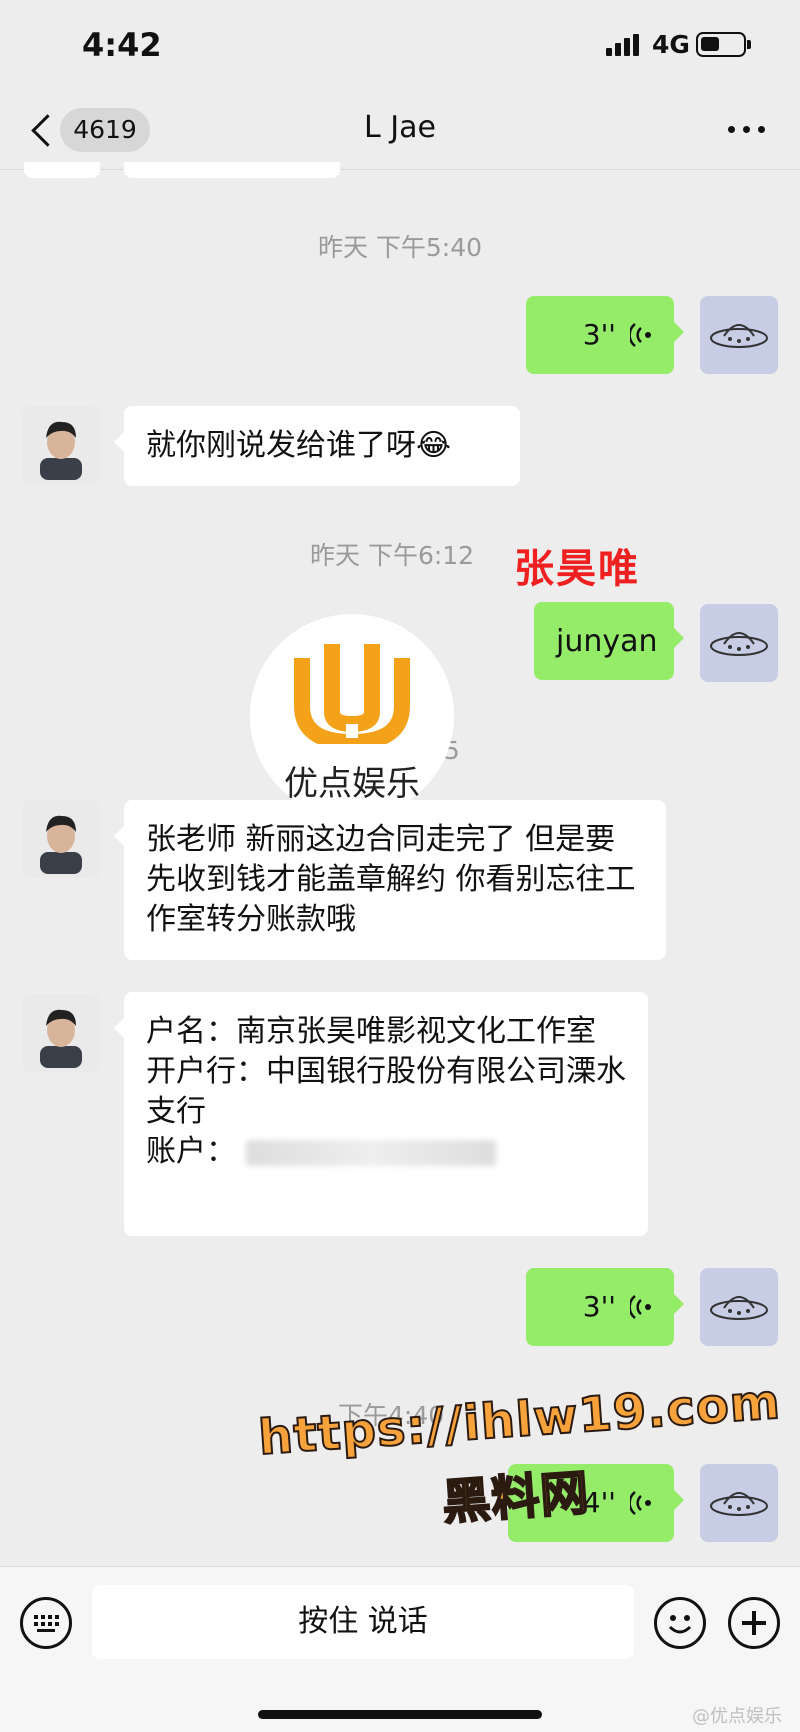 The image size is (800, 1732). Describe the element at coordinates (370, 1152) in the screenshot. I see `blurred-account-number` at that location.